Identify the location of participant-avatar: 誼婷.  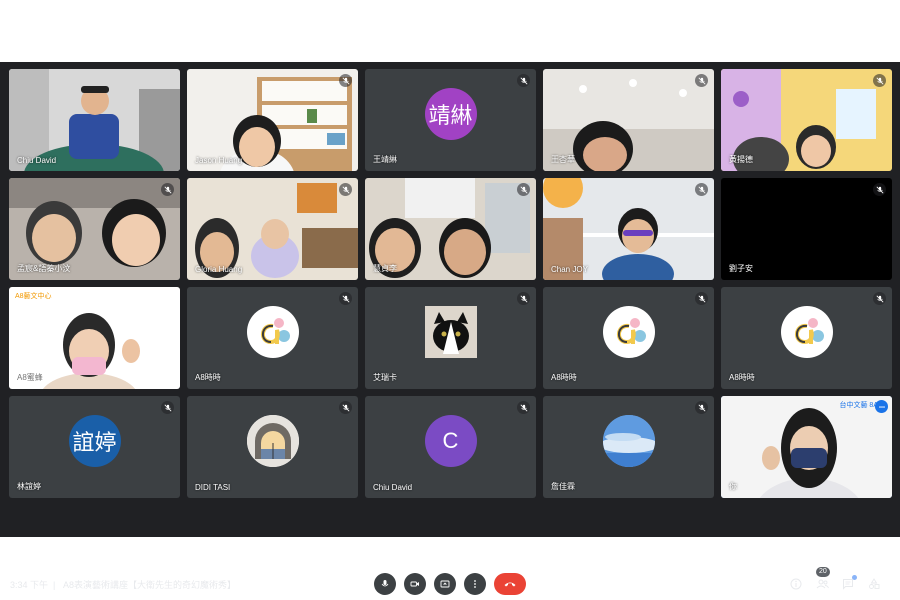
(94, 440).